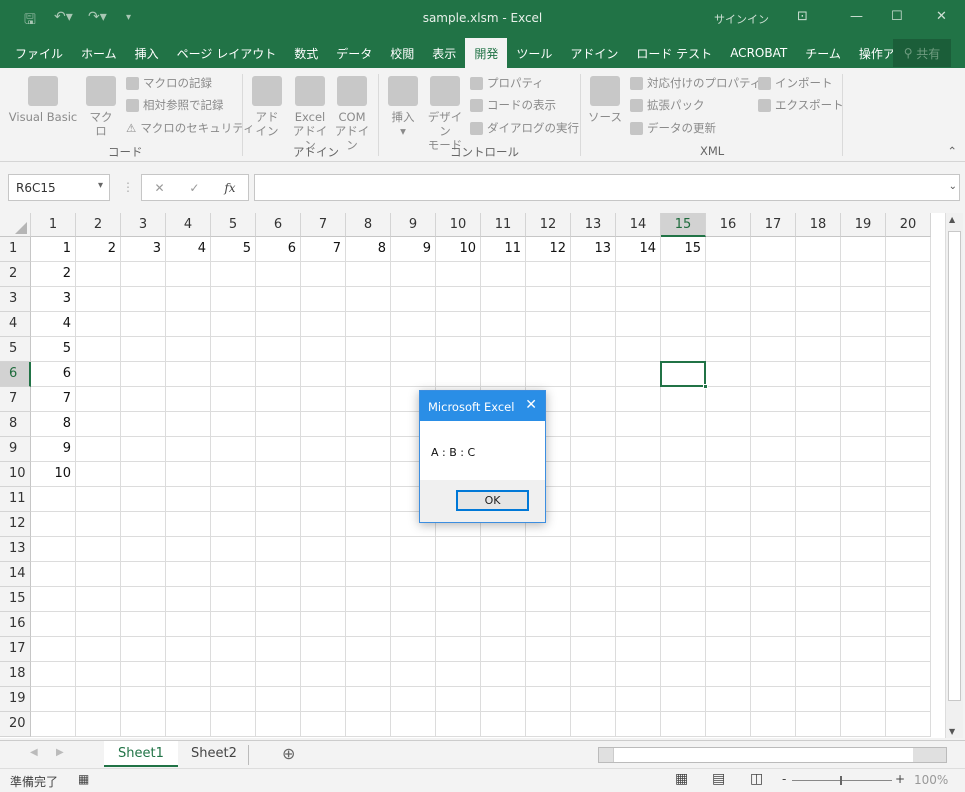 The image size is (965, 792). I want to click on addin-button: アド イン, so click(267, 107).